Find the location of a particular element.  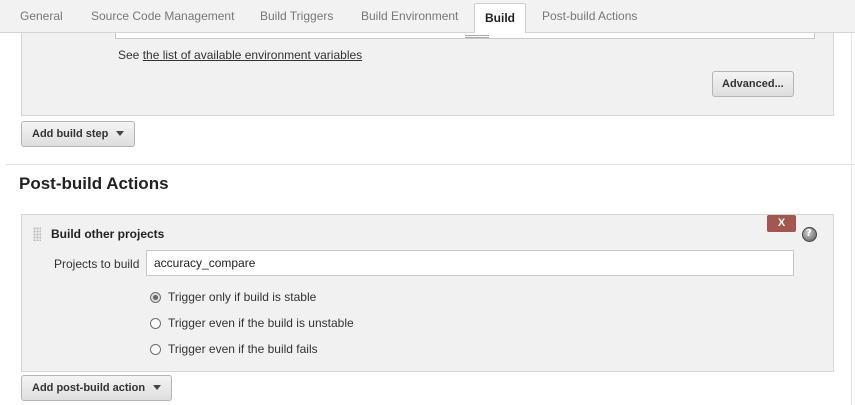

env-variables-prefix: See is located at coordinates (129, 55).